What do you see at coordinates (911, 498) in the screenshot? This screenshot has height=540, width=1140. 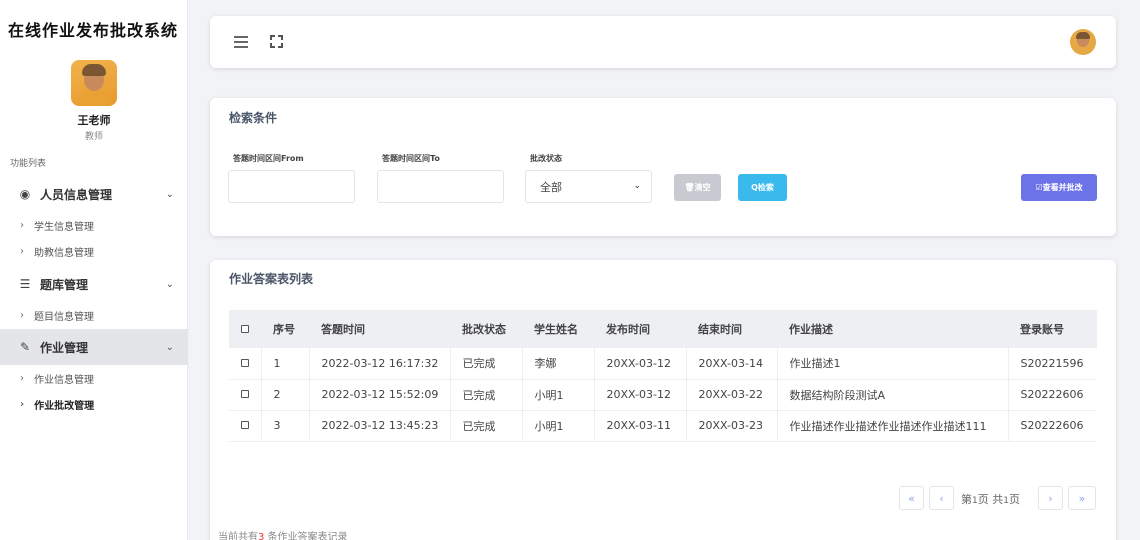 I see `first-page-button: «` at bounding box center [911, 498].